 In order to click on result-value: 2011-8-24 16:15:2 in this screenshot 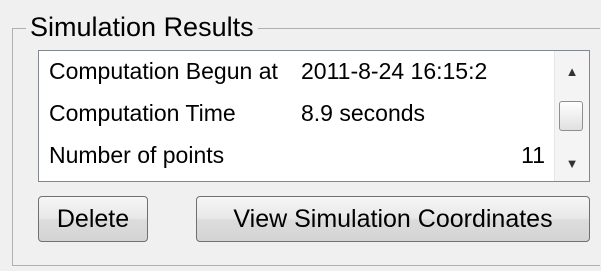, I will do `click(394, 71)`.